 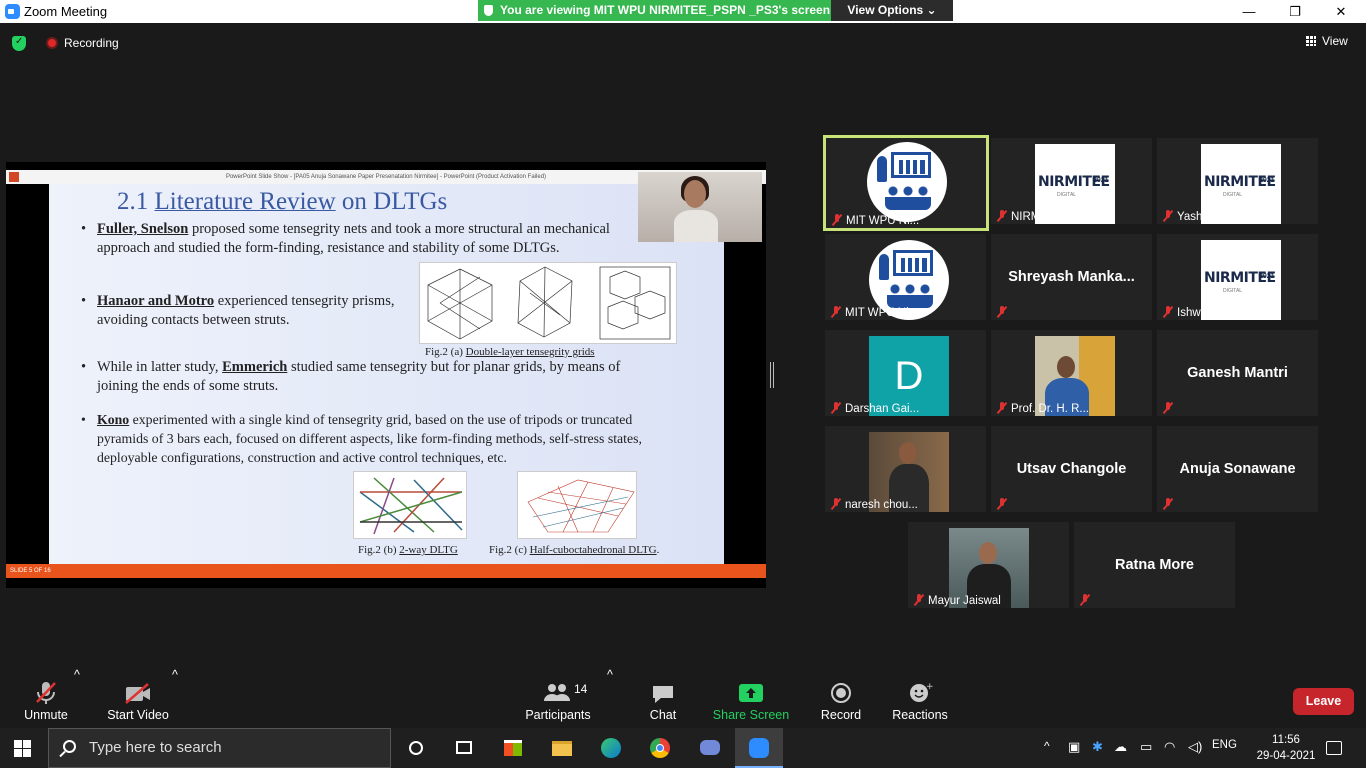 I want to click on clock-time: 11:56, so click(x=1286, y=740).